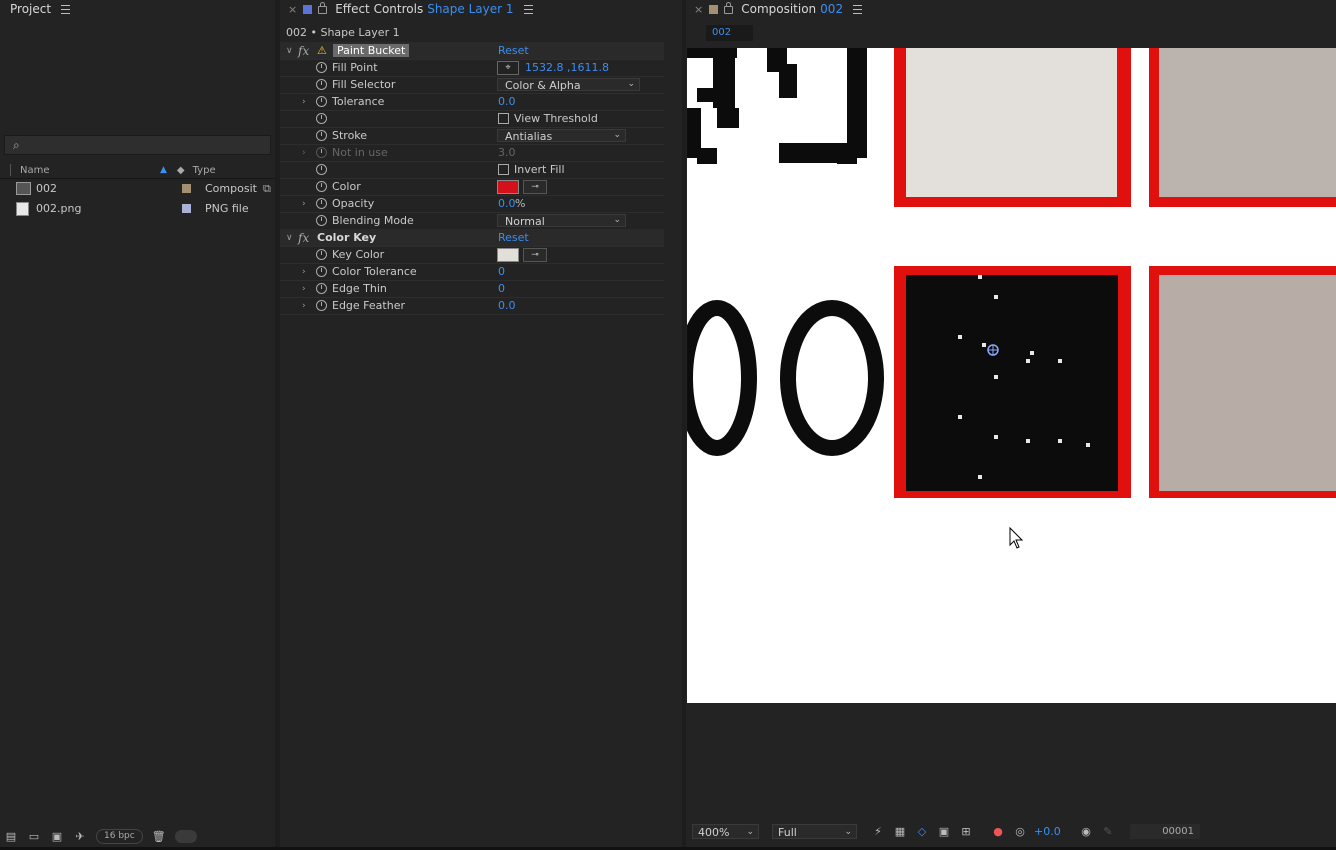  I want to click on project-item-002: 002 Compositi ⧉, so click(137, 188).